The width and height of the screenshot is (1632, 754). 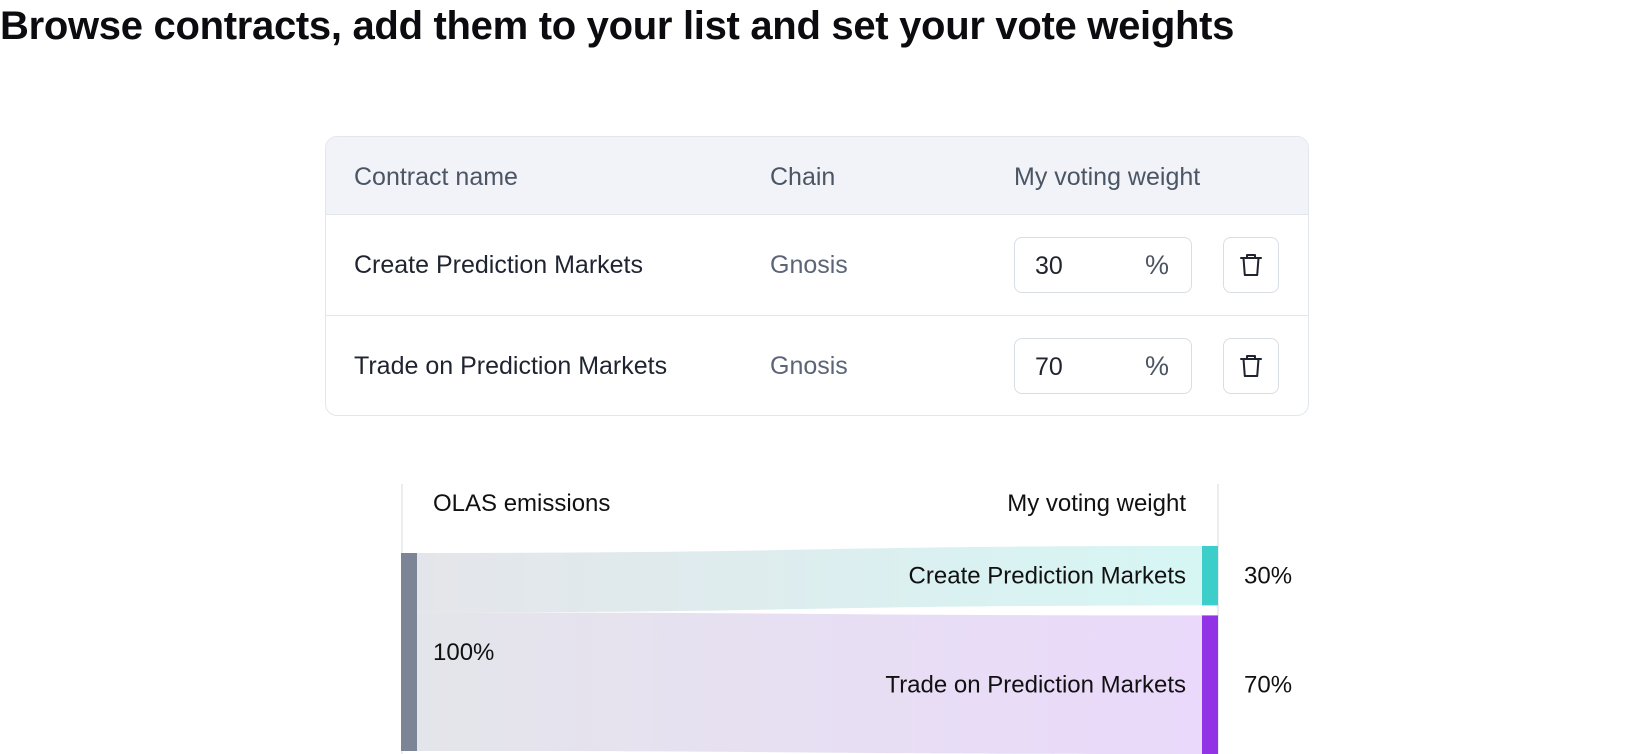 What do you see at coordinates (1047, 576) in the screenshot?
I see `sankey-flow-label: Create Prediction Markets` at bounding box center [1047, 576].